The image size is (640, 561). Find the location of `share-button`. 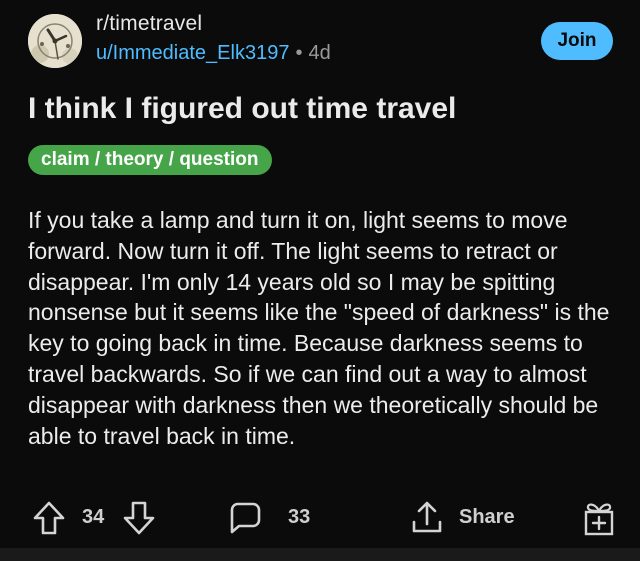

share-button is located at coordinates (427, 518).